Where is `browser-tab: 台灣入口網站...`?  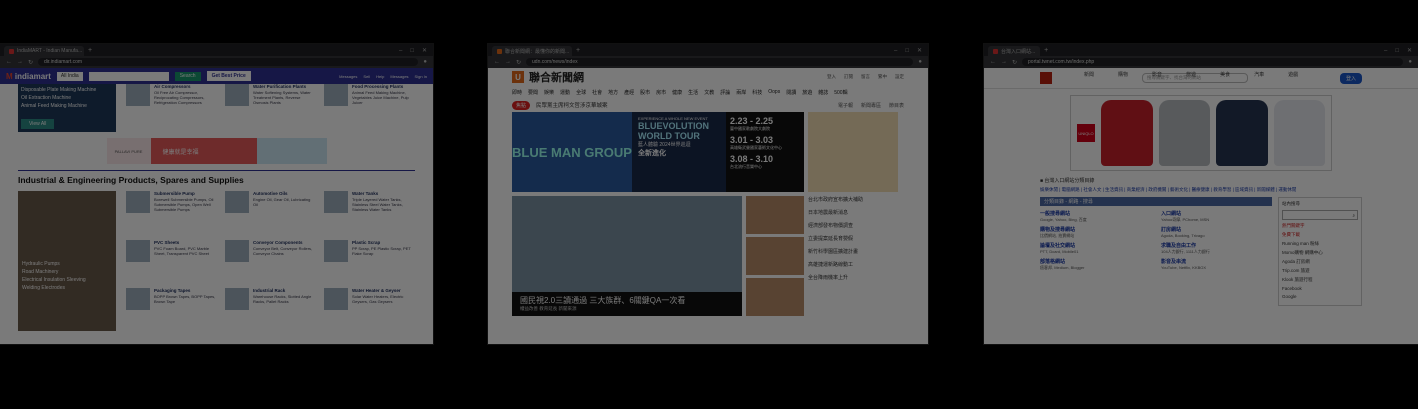 browser-tab: 台灣入口網站... is located at coordinates (1014, 51).